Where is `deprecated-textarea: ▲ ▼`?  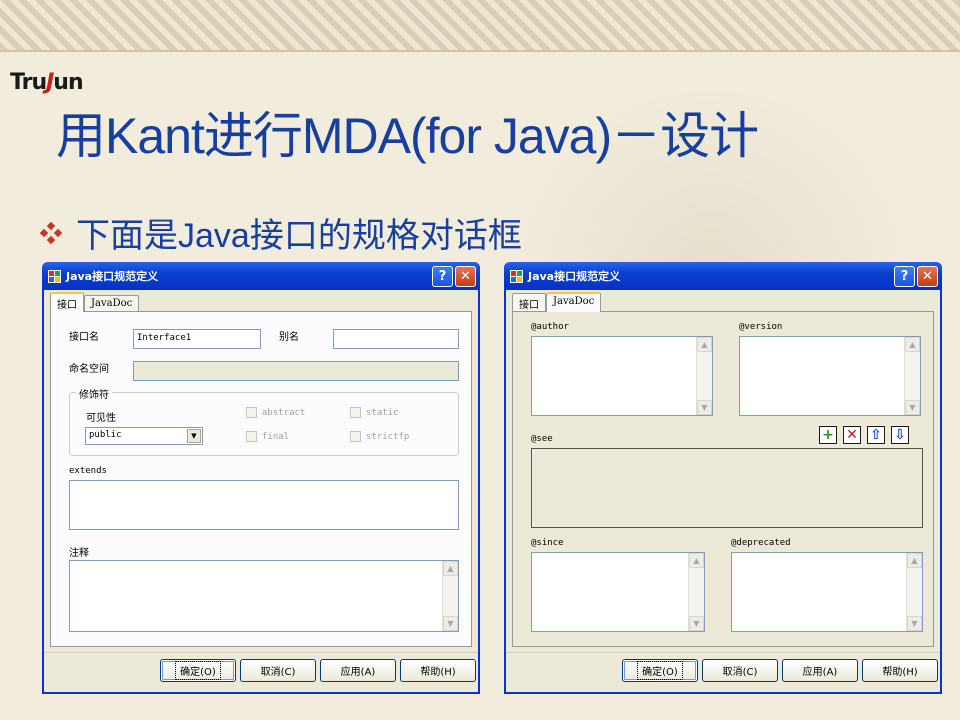 deprecated-textarea: ▲ ▼ is located at coordinates (827, 592).